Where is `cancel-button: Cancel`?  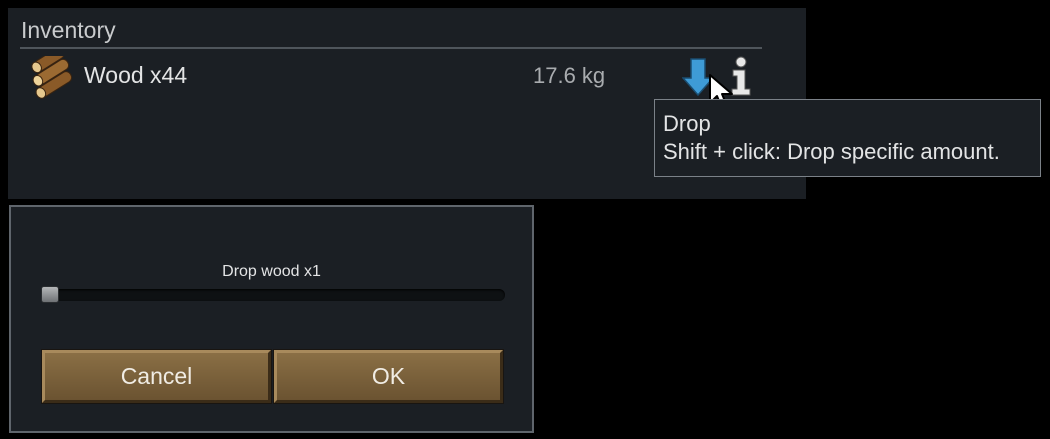 cancel-button: Cancel is located at coordinates (156, 376).